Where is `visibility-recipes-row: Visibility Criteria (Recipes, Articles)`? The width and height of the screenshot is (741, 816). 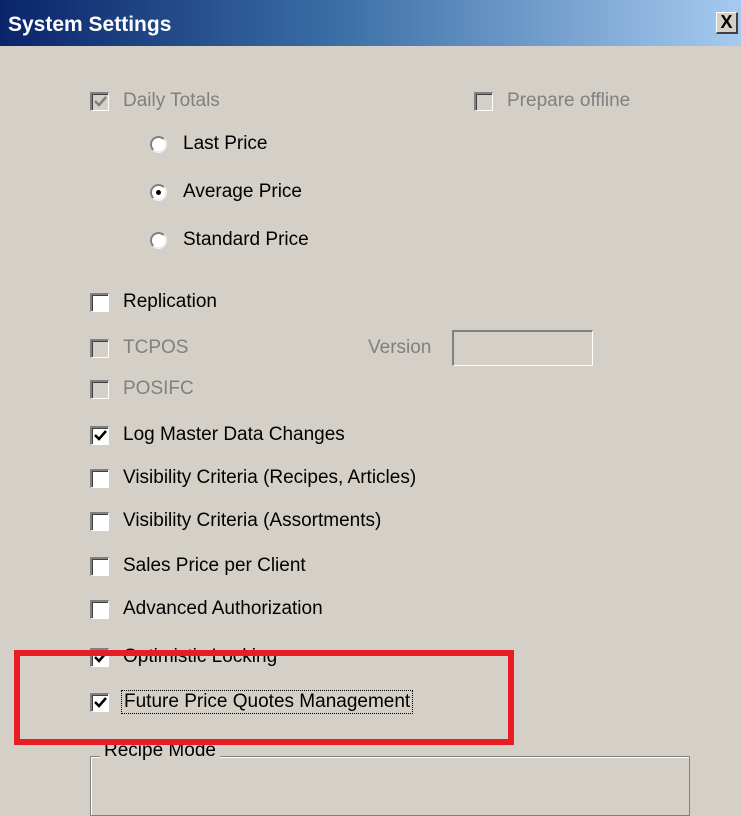 visibility-recipes-row: Visibility Criteria (Recipes, Articles) is located at coordinates (253, 478).